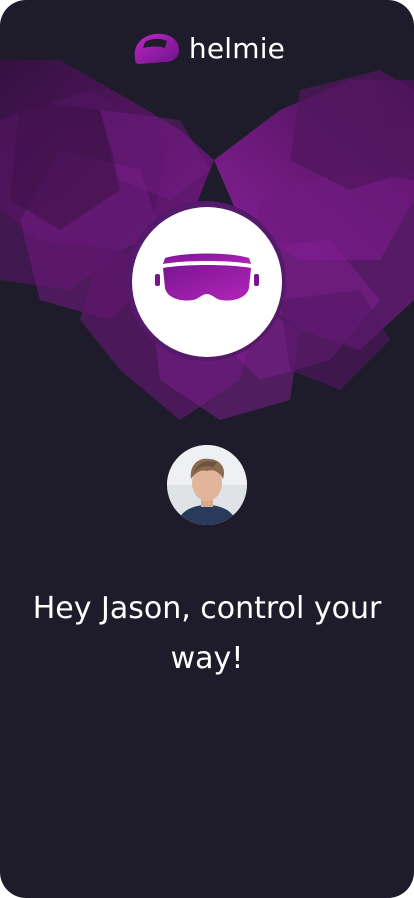  I want to click on app-header: helmie, so click(207, 48).